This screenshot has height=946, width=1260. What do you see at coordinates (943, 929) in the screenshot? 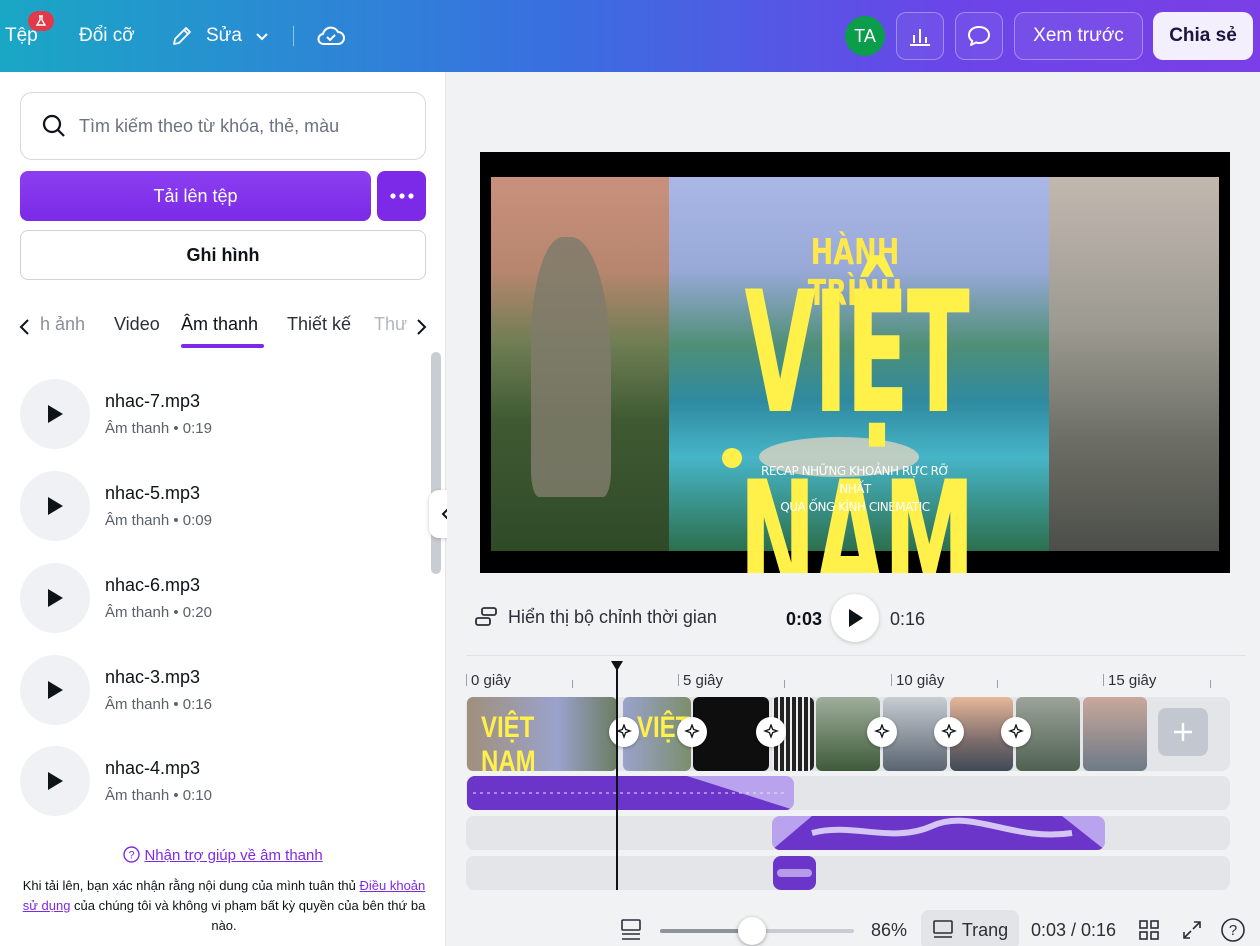
I see `page-icon` at bounding box center [943, 929].